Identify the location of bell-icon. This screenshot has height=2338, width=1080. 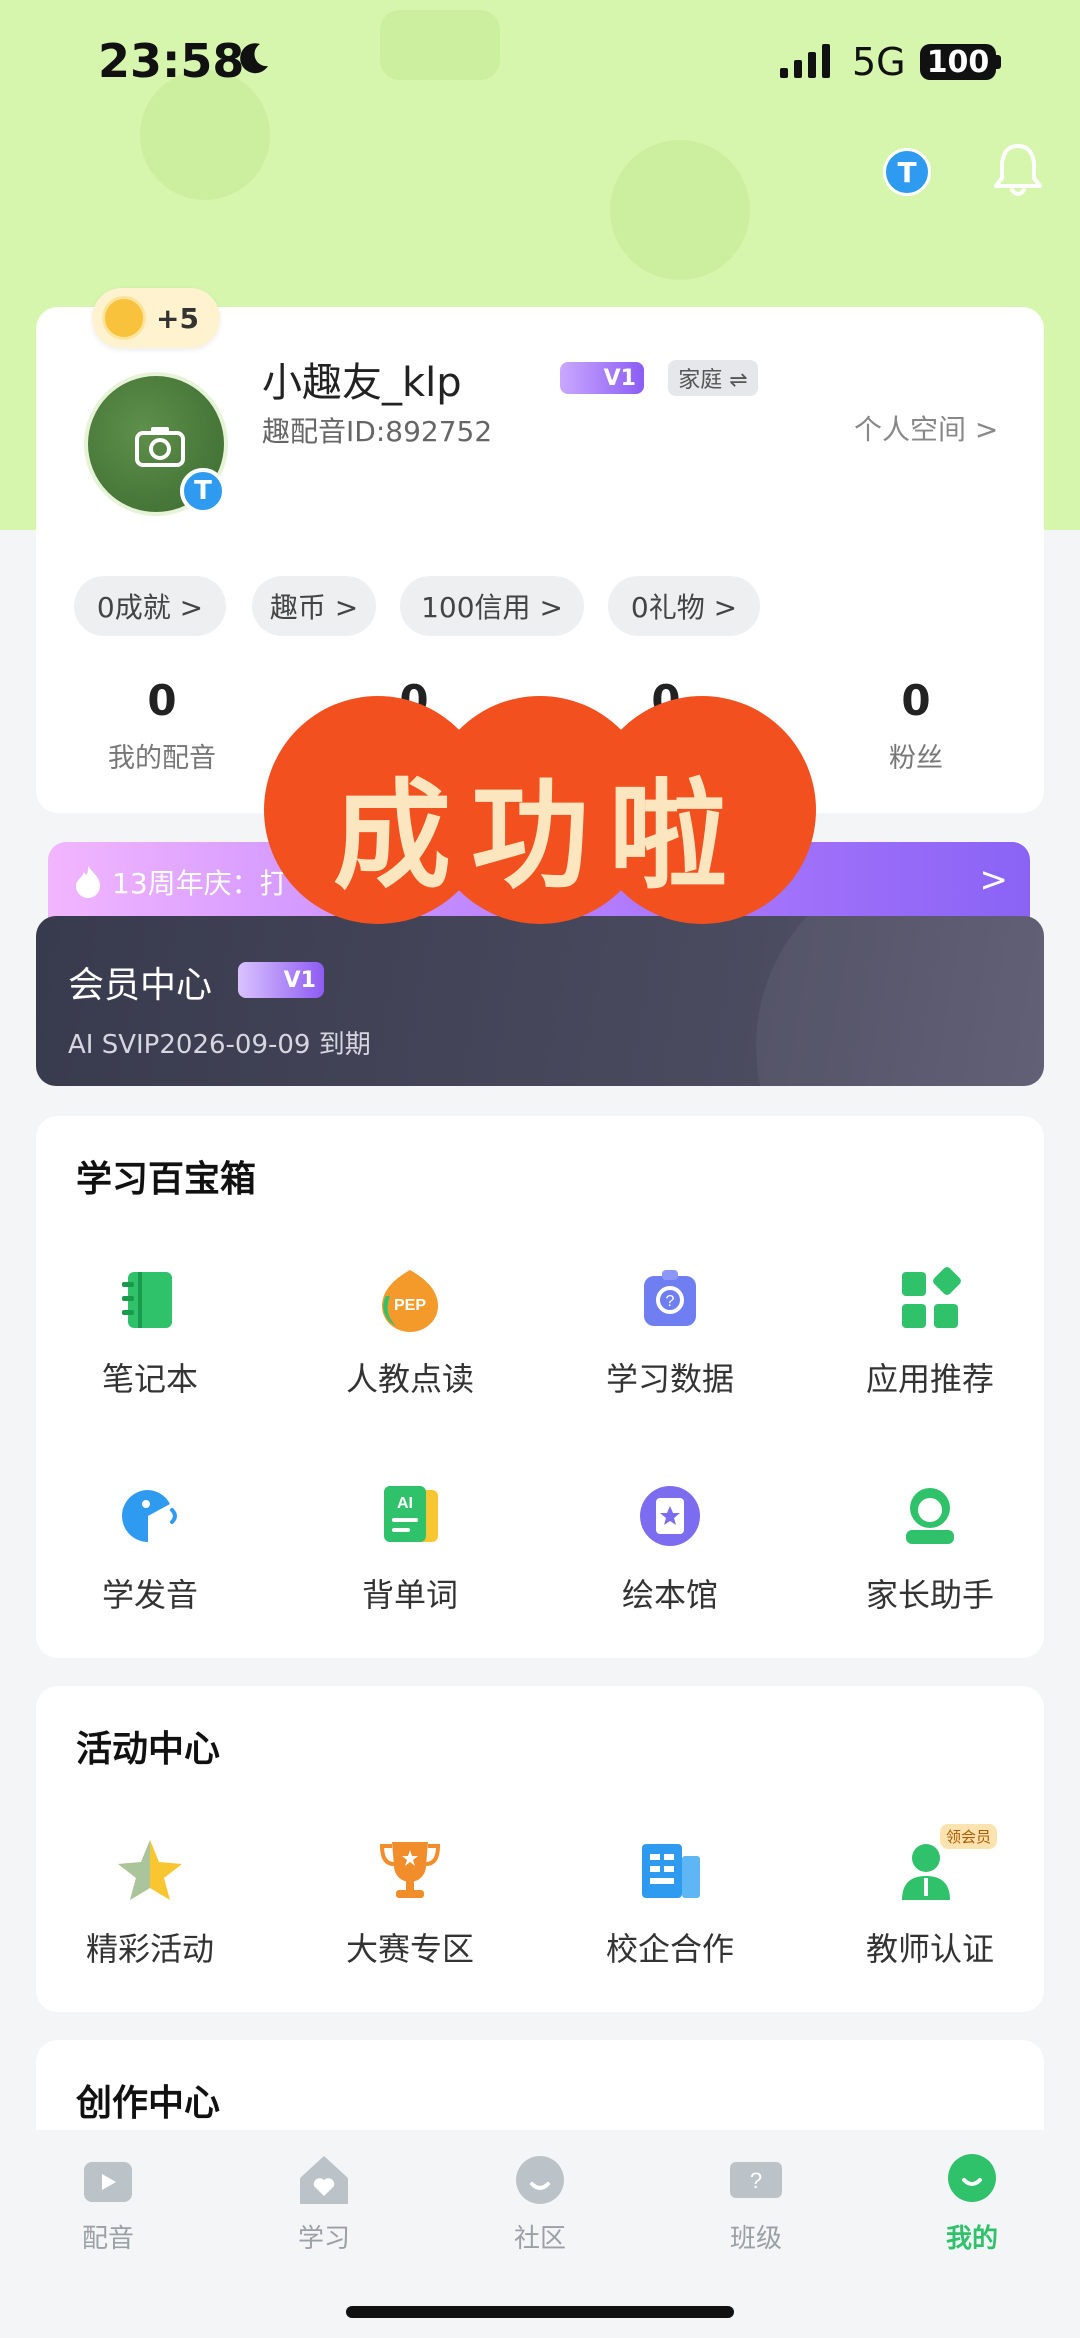
(1018, 170).